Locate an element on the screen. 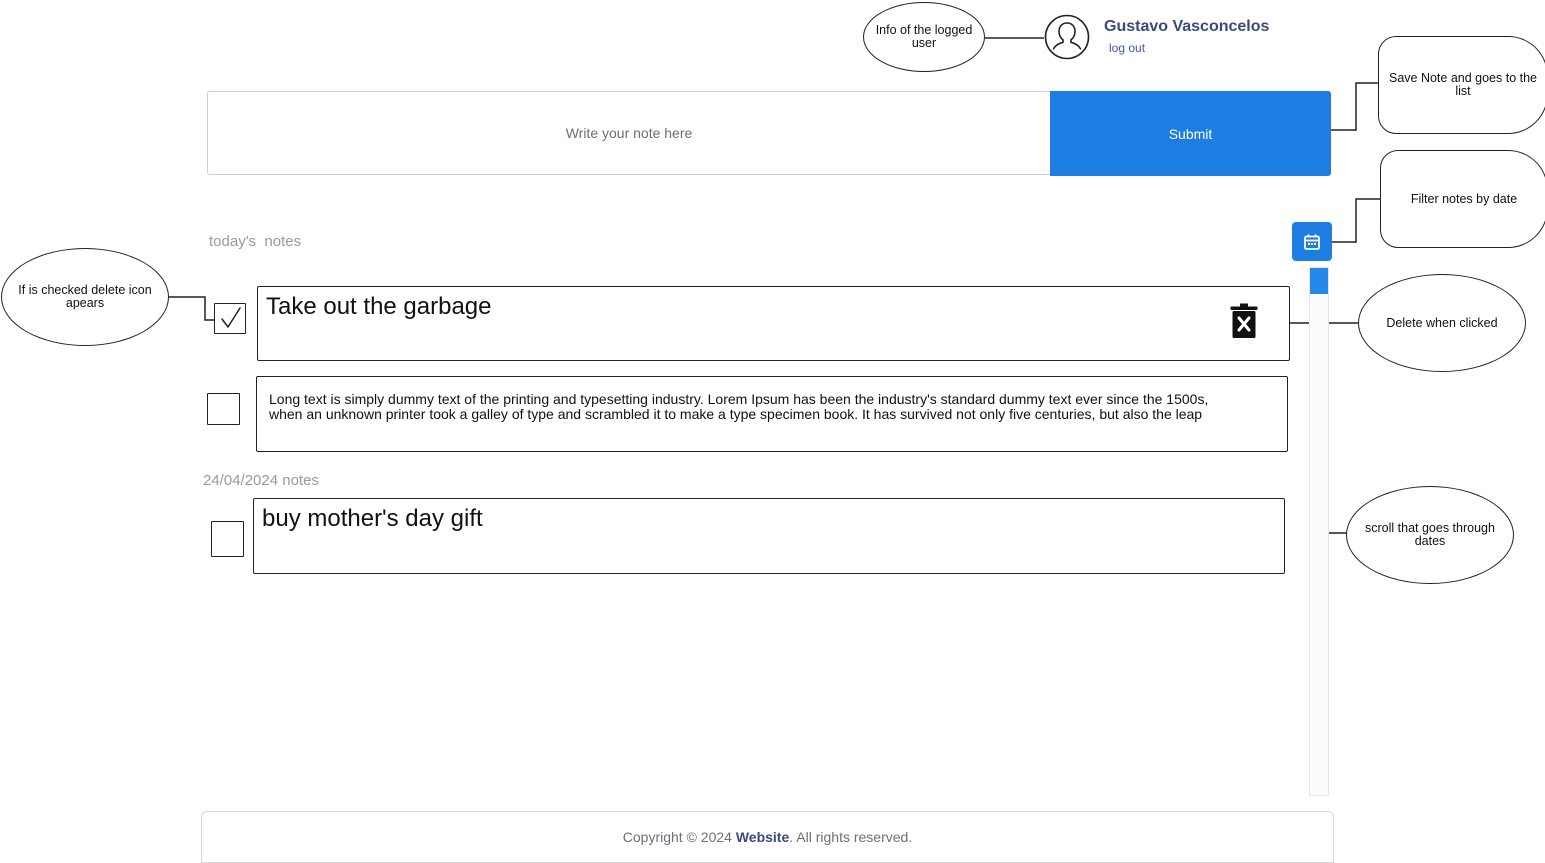 The height and width of the screenshot is (863, 1545). footer-brand-link: Website is located at coordinates (762, 837).